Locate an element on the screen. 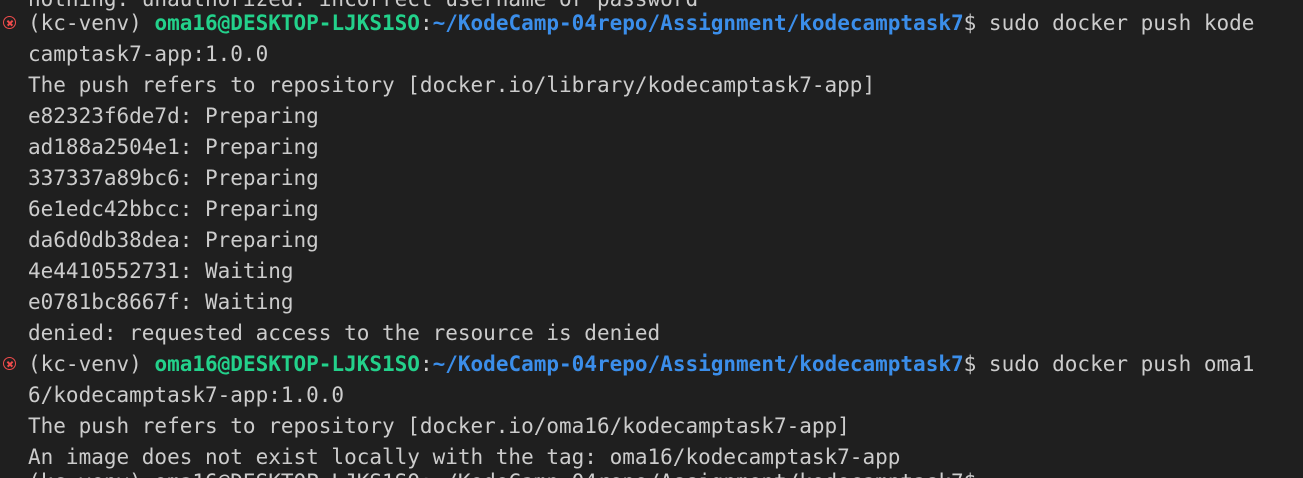  command-text-wrap: camptask7-app:1.0.0 is located at coordinates (148, 54).